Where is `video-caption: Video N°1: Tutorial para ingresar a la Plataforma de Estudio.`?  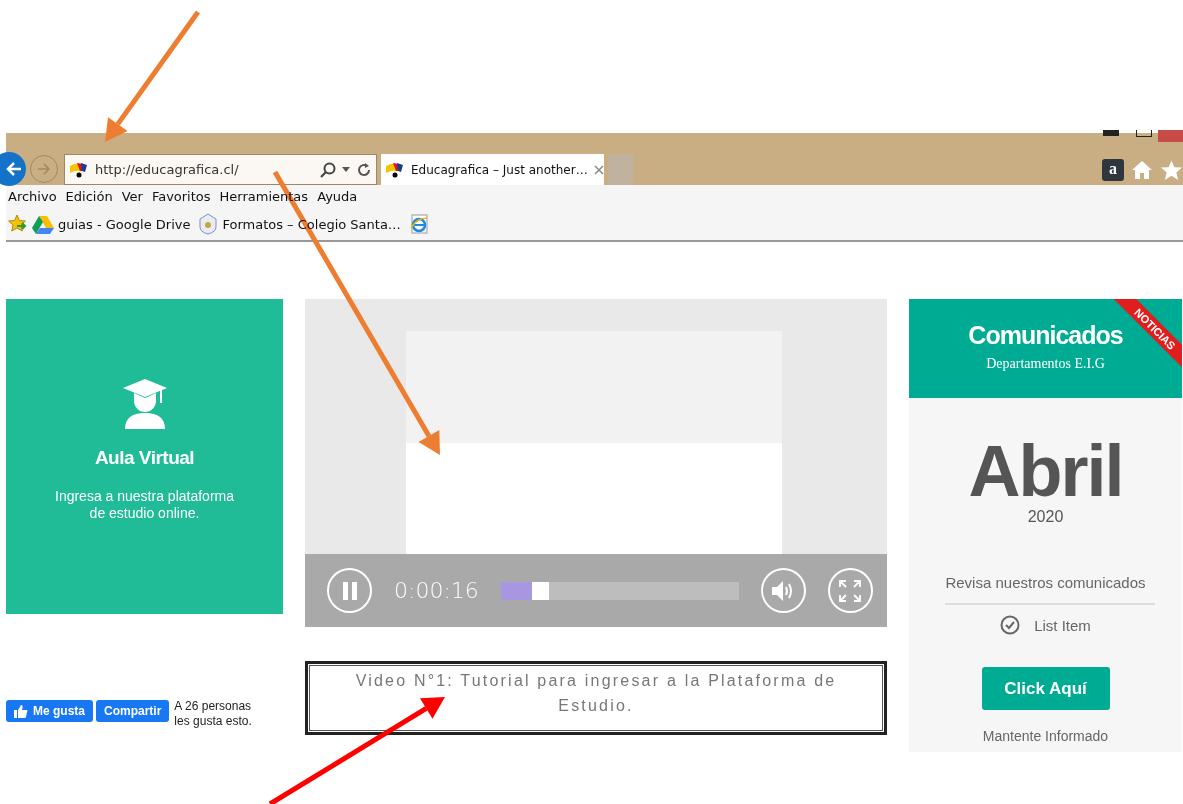
video-caption: Video N°1: Tutorial para ingresar a la Plataforma de Estudio. is located at coordinates (596, 698).